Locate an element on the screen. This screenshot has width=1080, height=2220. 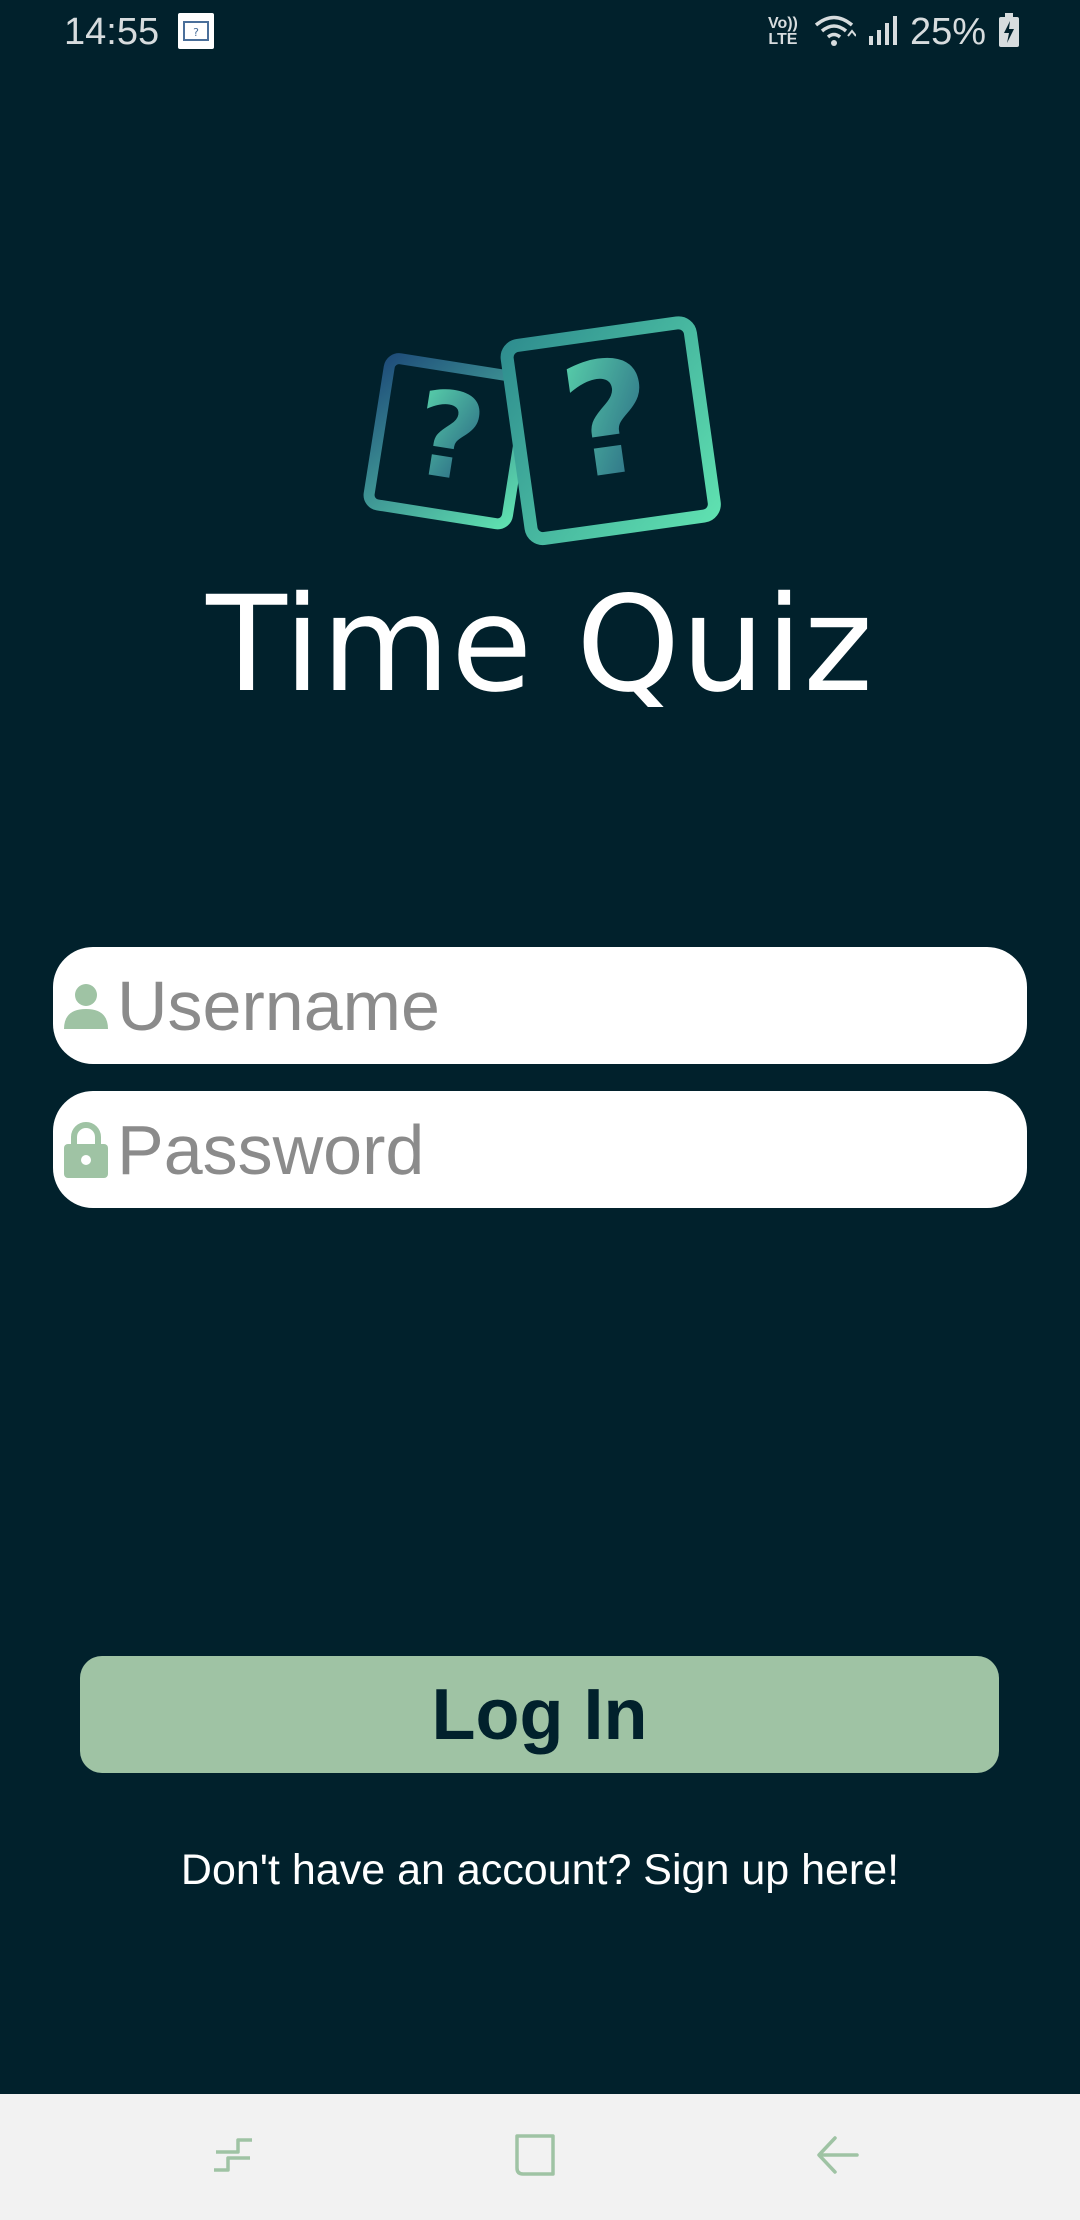
login-button: Log In is located at coordinates (539, 1714).